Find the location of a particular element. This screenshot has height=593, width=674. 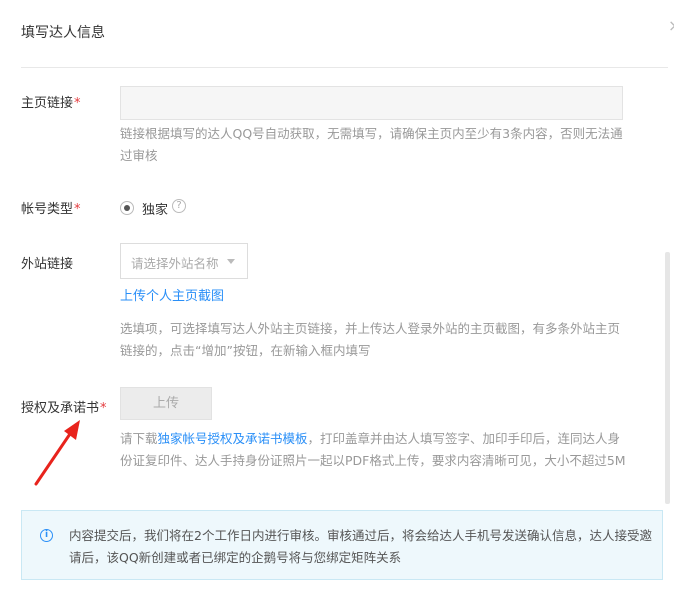

authorization-label-text: 授权及承诺书 is located at coordinates (60, 408).